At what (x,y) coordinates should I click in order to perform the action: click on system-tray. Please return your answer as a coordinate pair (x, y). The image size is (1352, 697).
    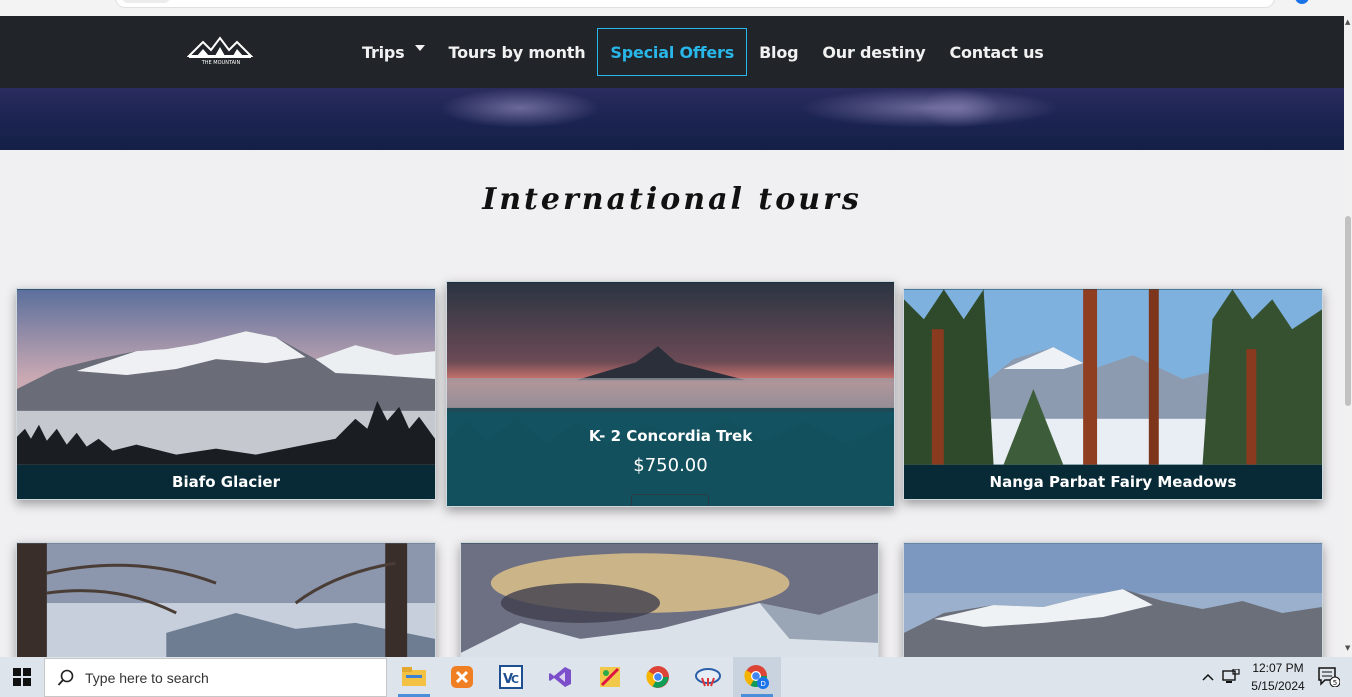
    Looking at the image, I should click on (1221, 677).